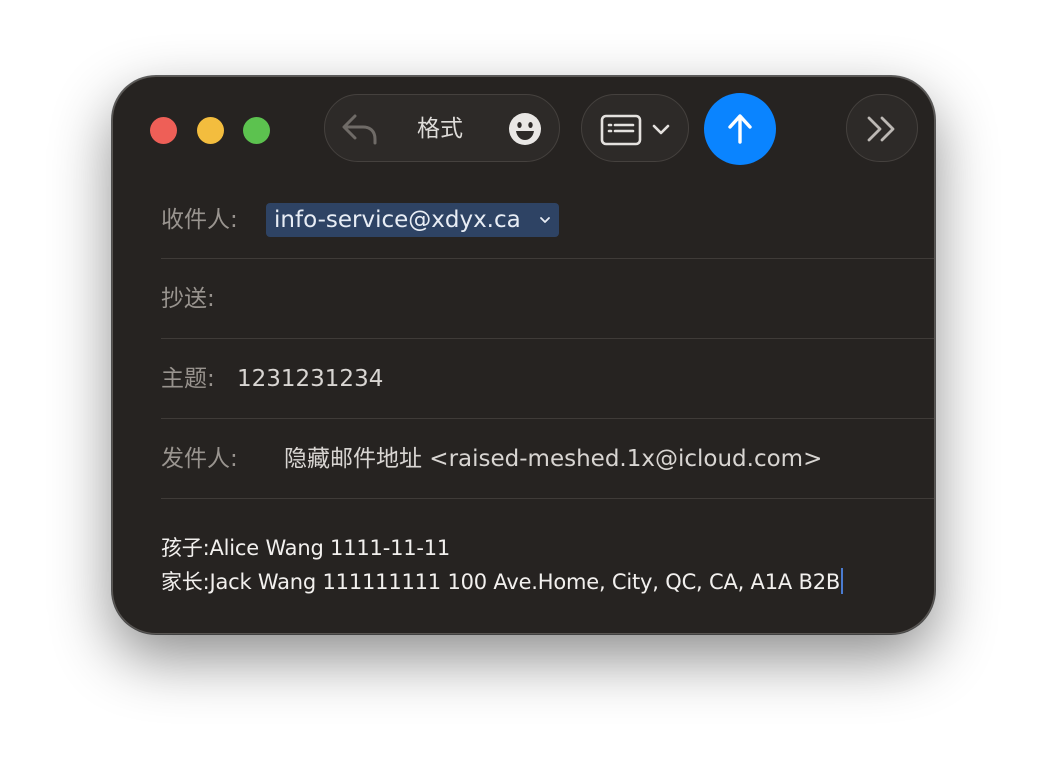 Image resolution: width=1046 pixels, height=782 pixels. What do you see at coordinates (525, 129) in the screenshot?
I see `emoji-icon` at bounding box center [525, 129].